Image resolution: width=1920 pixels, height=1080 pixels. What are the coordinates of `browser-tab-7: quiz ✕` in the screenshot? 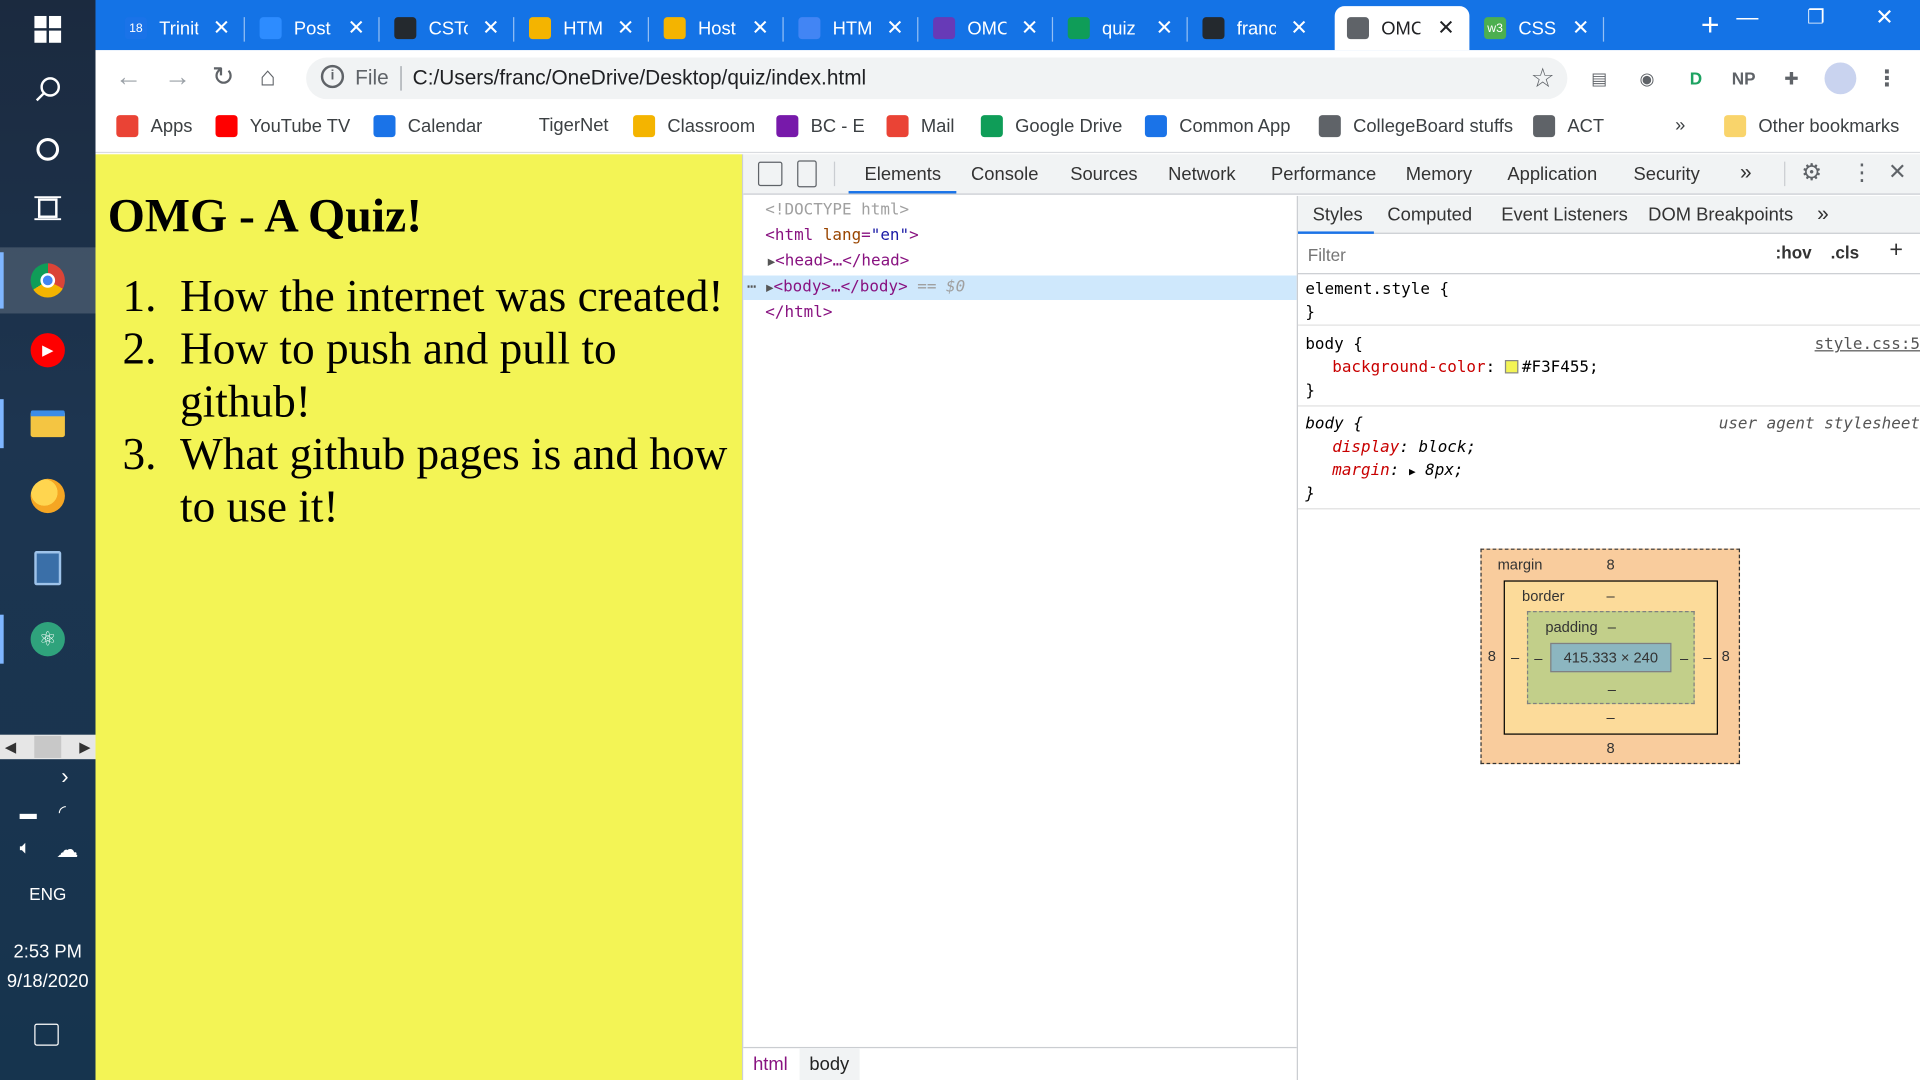 It's located at (1122, 28).